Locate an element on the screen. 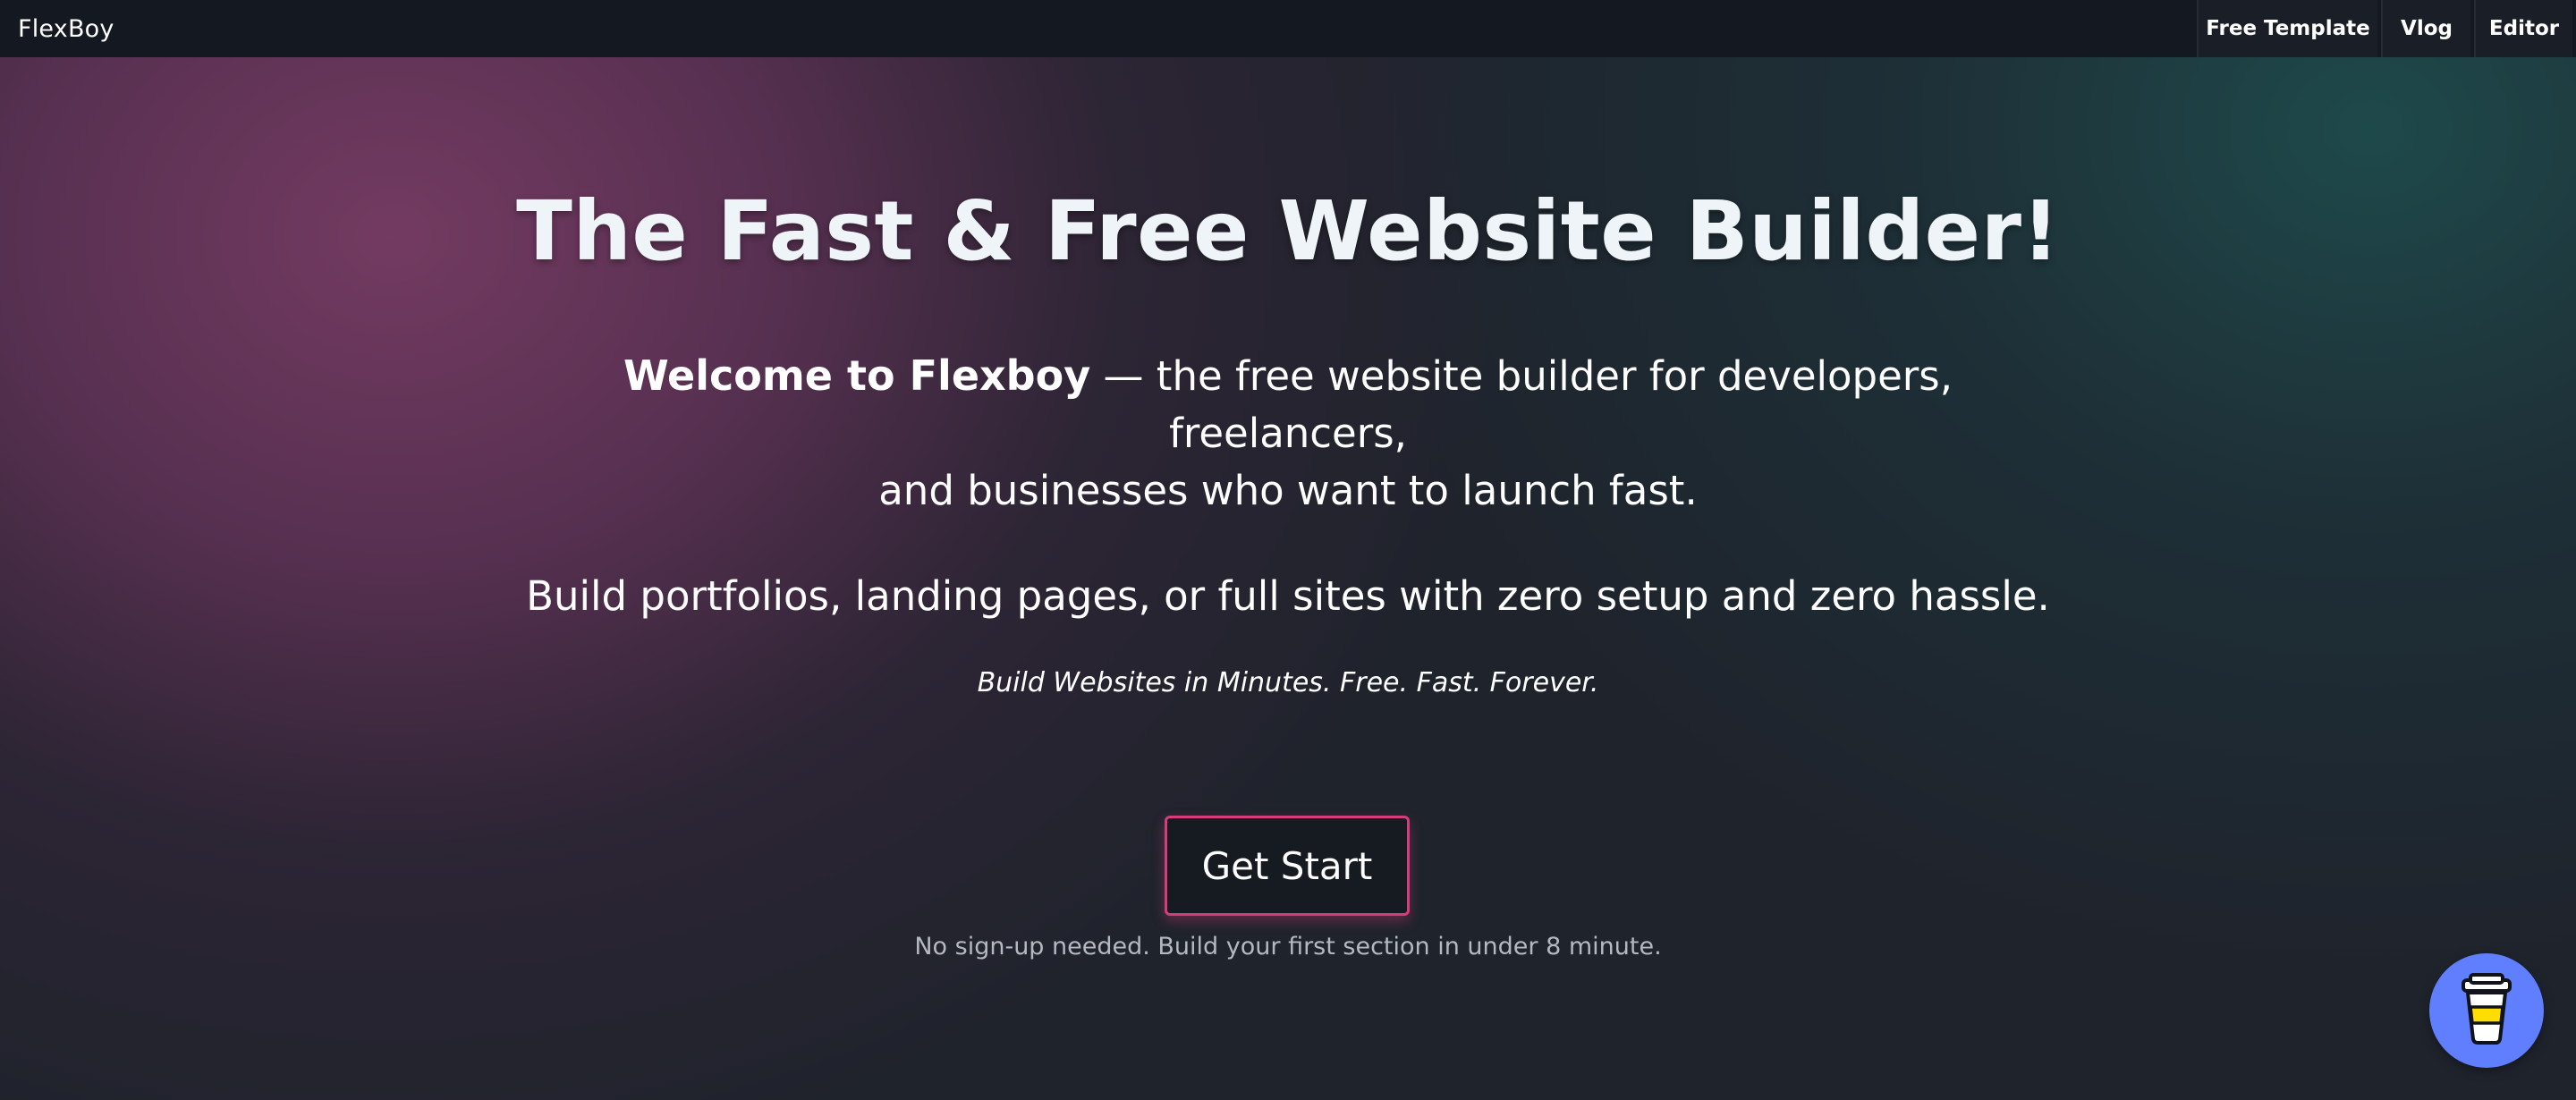  buy-me-a-coffee-button is located at coordinates (2486, 1010).